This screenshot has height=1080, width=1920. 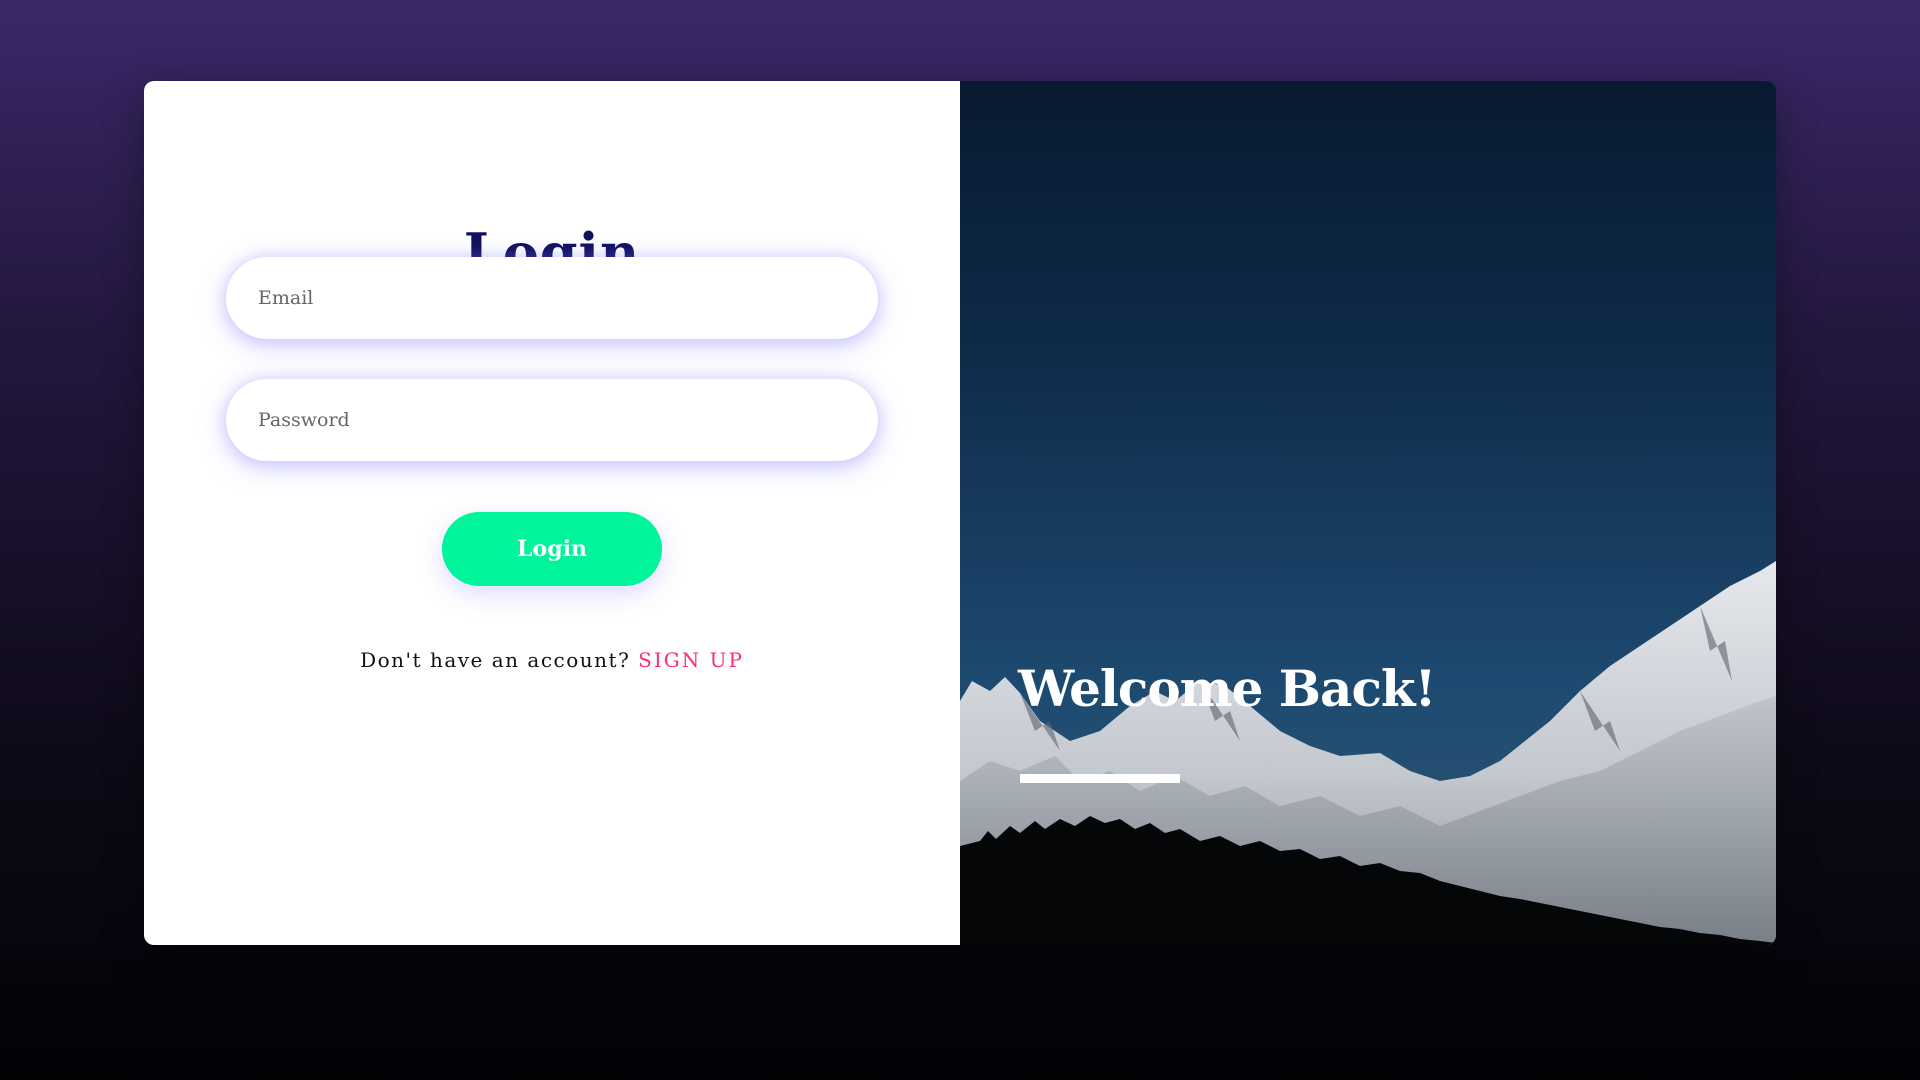 What do you see at coordinates (495, 660) in the screenshot?
I see `signup-prompt: Don't have an account?` at bounding box center [495, 660].